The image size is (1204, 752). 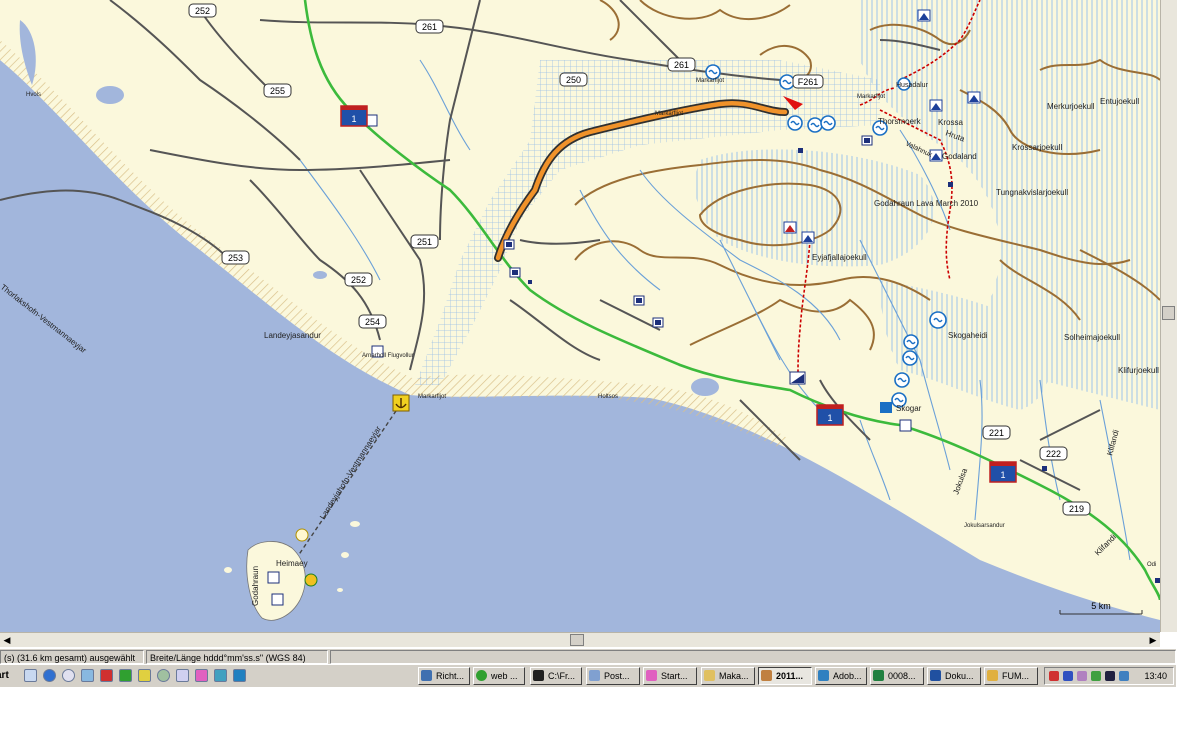 What do you see at coordinates (163, 675) in the screenshot?
I see `globe-icon` at bounding box center [163, 675].